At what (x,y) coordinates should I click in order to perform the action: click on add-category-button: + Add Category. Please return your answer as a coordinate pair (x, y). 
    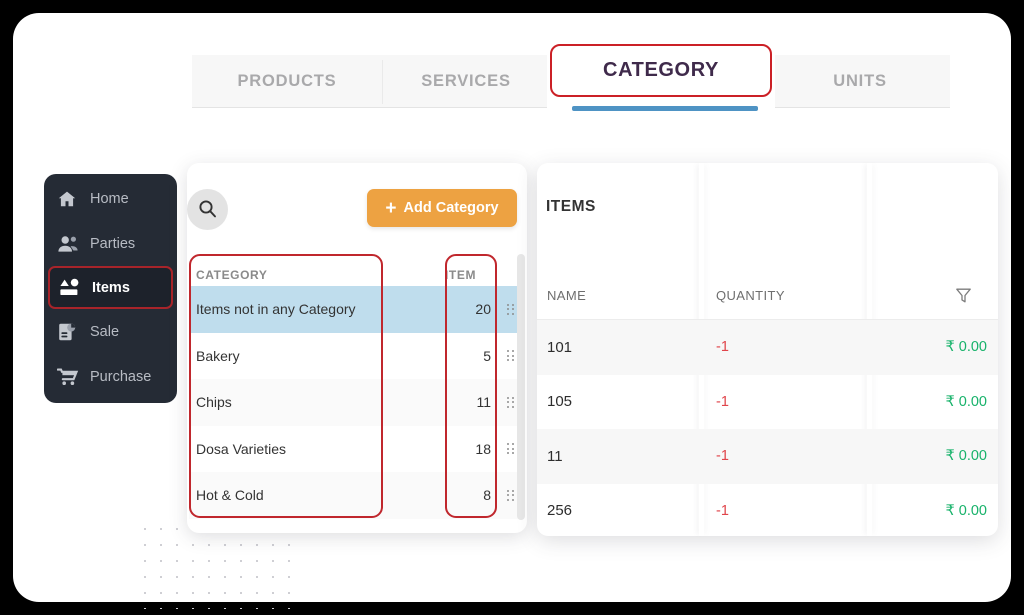
    Looking at the image, I should click on (442, 208).